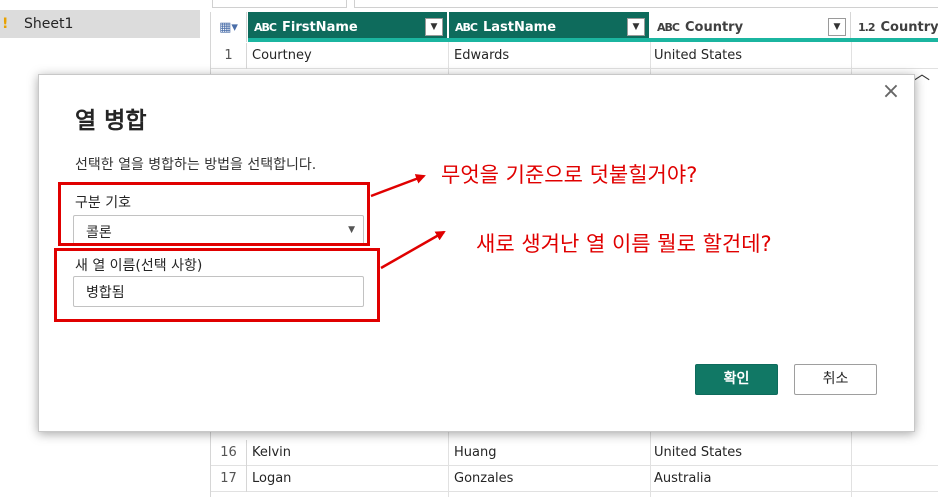 The image size is (938, 497). Describe the element at coordinates (229, 453) in the screenshot. I see `row-number: 16` at that location.